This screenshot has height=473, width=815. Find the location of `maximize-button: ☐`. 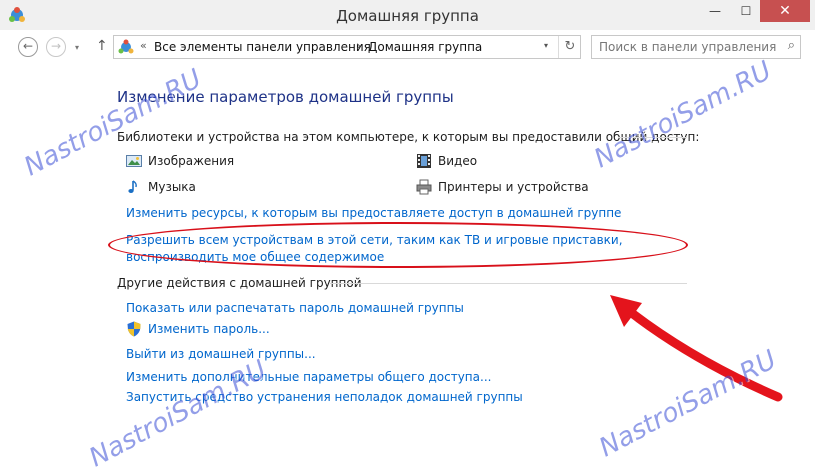

maximize-button: ☐ is located at coordinates (746, 11).